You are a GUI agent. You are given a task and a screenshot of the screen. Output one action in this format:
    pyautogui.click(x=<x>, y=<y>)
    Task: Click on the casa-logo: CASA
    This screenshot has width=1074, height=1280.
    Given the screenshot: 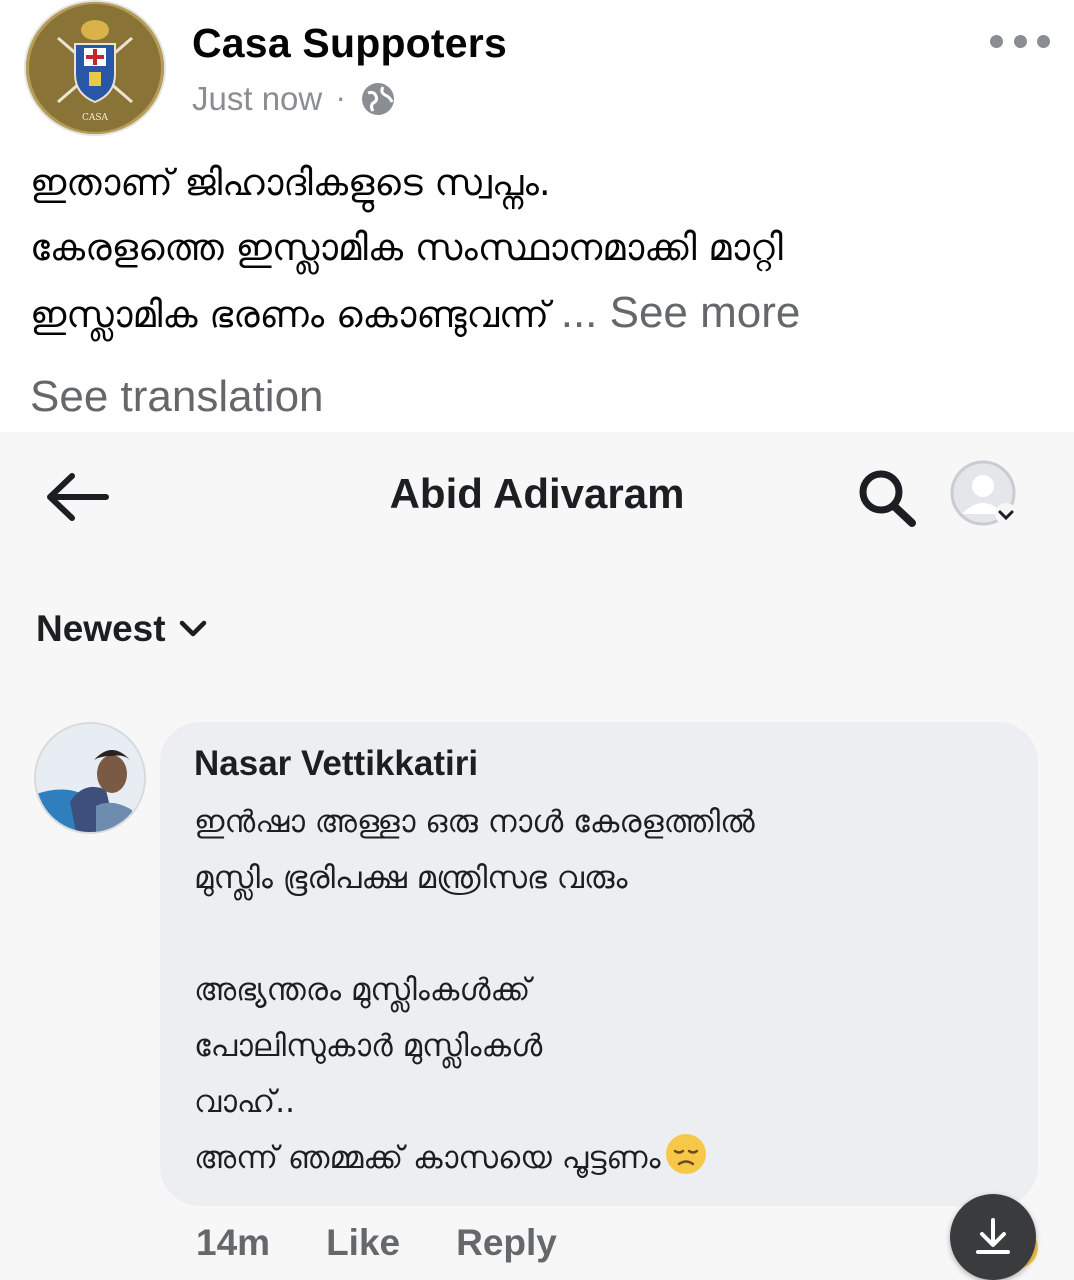 What is the action you would take?
    pyautogui.click(x=95, y=68)
    